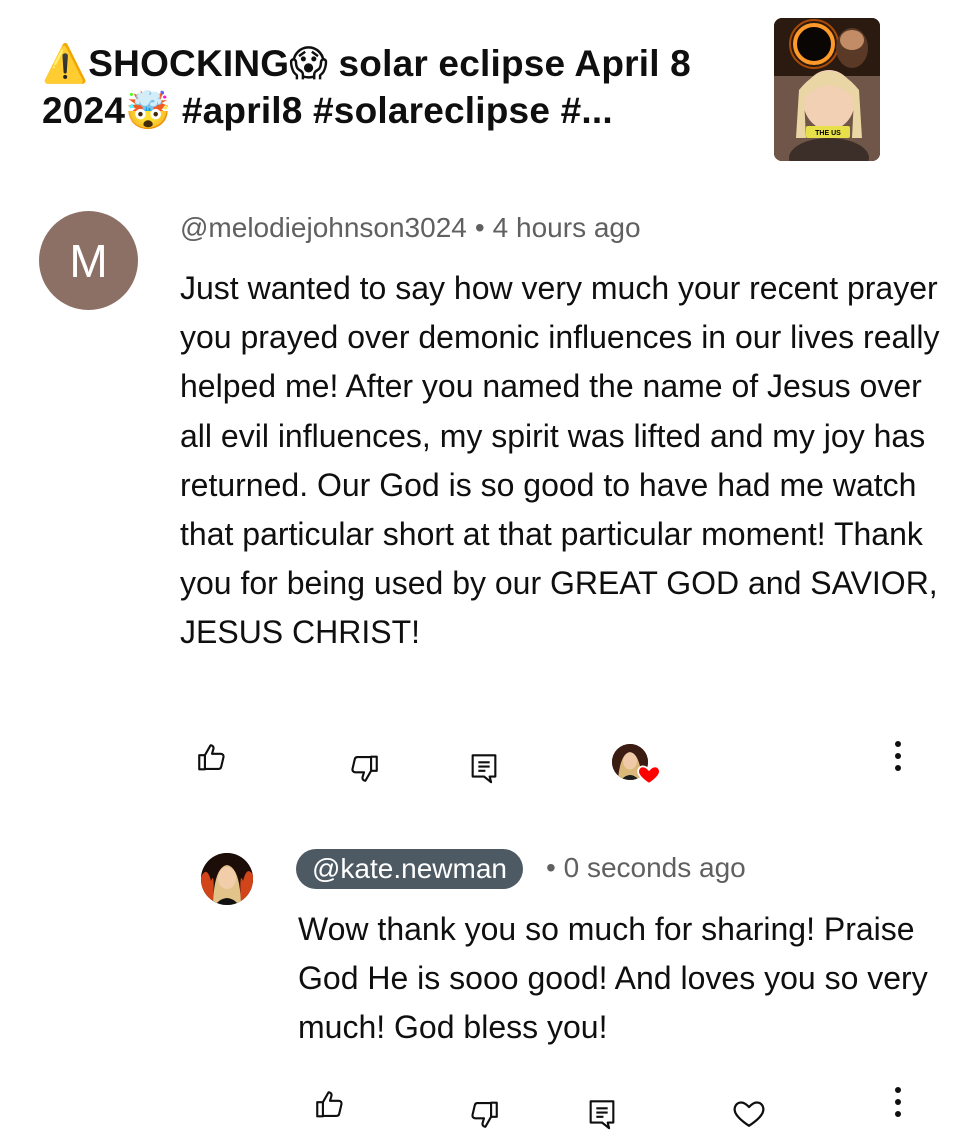  I want to click on thumbnail-caption: THE US, so click(828, 133).